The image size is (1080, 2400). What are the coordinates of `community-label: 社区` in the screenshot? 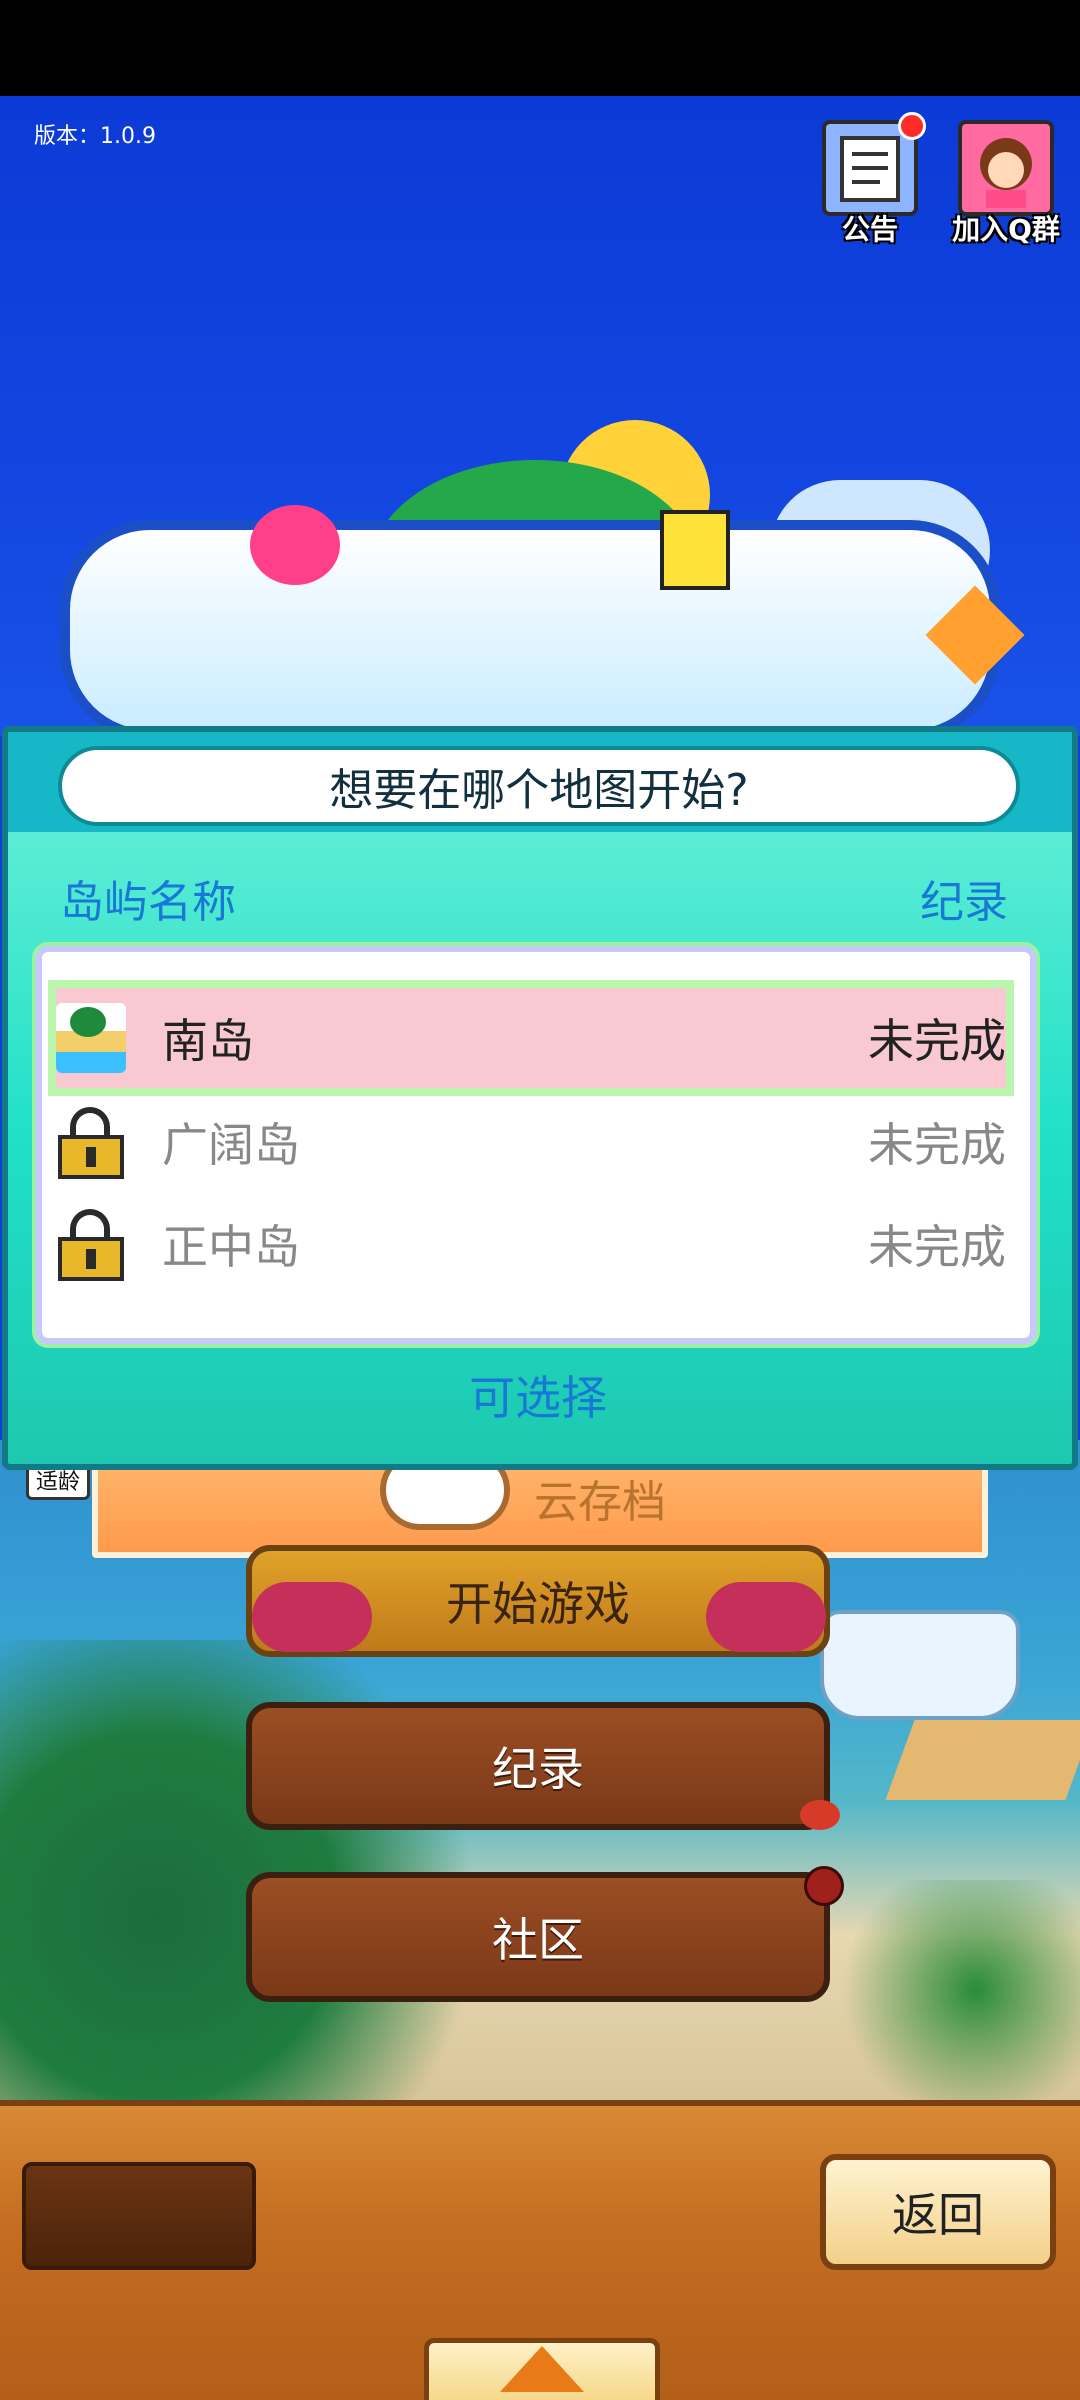 It's located at (538, 1940).